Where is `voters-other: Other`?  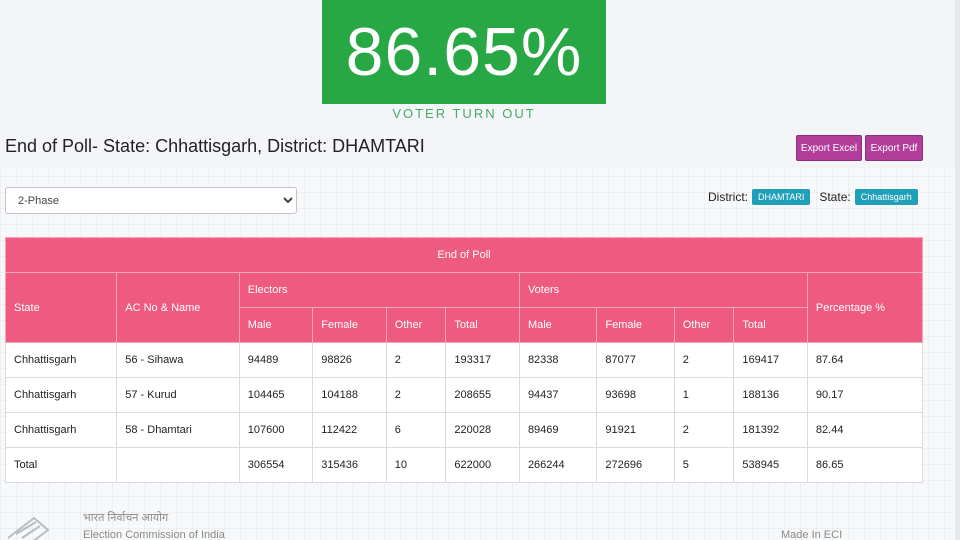 voters-other: Other is located at coordinates (704, 325).